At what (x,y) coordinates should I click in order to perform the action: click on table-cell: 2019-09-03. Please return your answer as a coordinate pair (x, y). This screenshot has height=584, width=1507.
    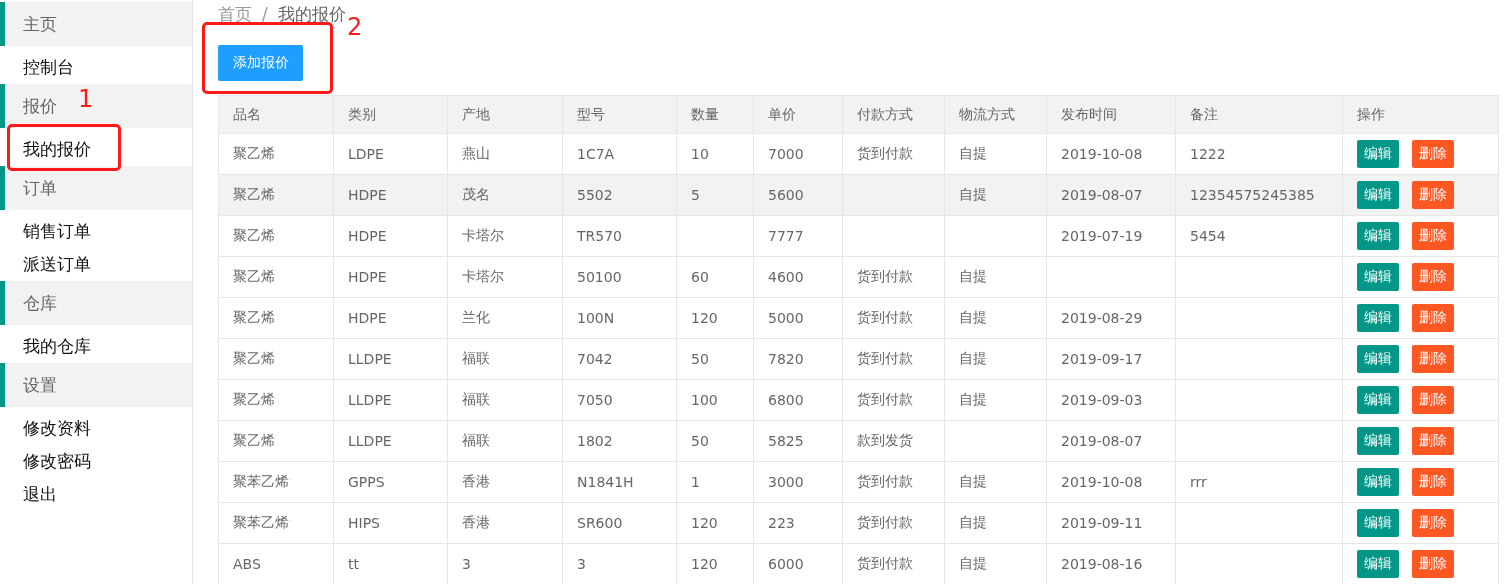
    Looking at the image, I should click on (1102, 400).